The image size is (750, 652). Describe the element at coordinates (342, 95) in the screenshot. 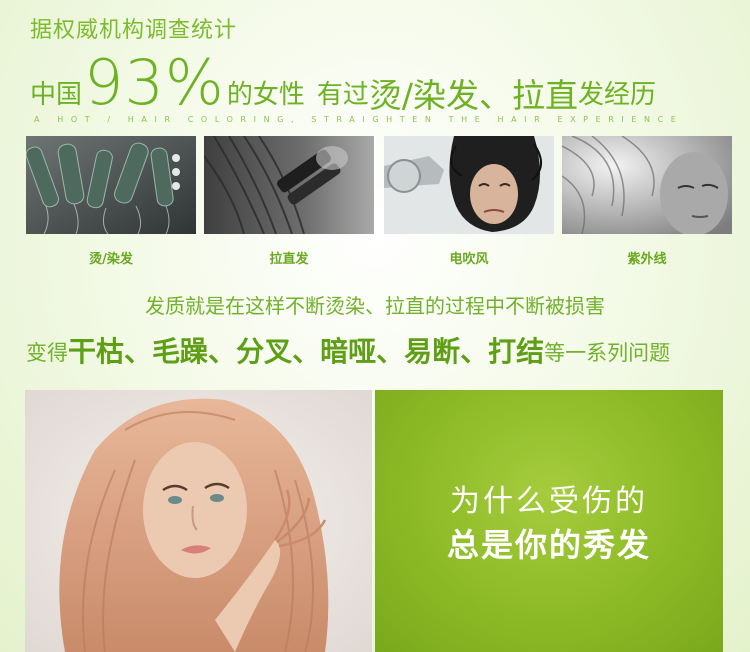

I see `headline-had: 有过` at that location.